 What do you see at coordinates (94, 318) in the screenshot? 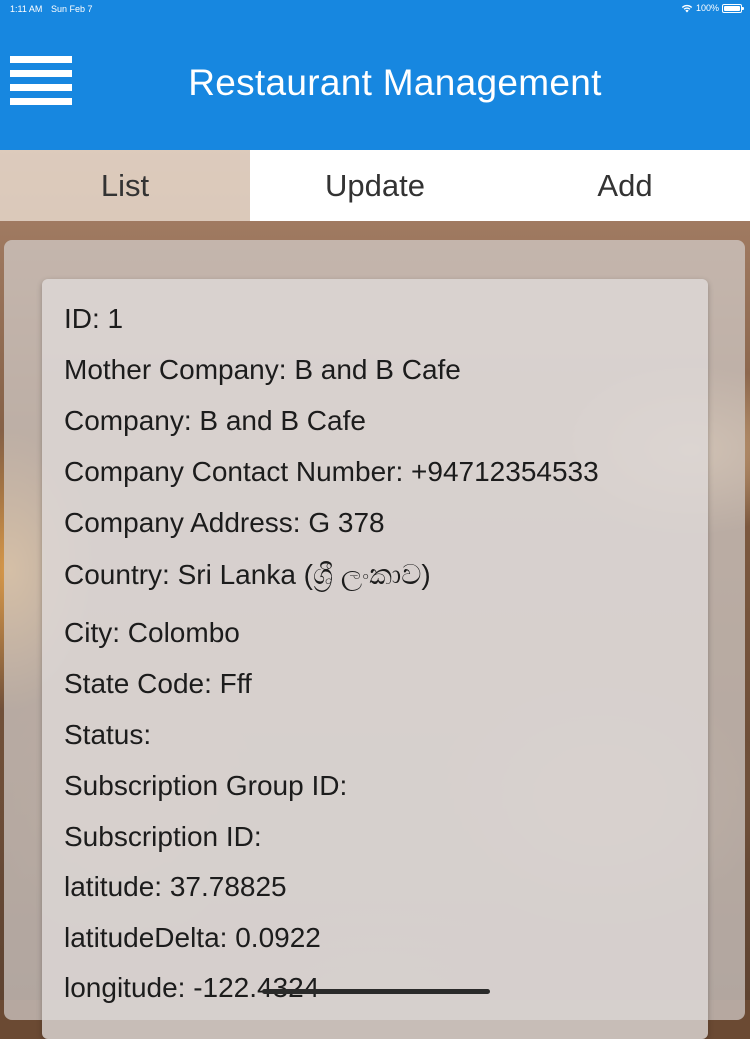
I see `field-id: ID: 1` at bounding box center [94, 318].